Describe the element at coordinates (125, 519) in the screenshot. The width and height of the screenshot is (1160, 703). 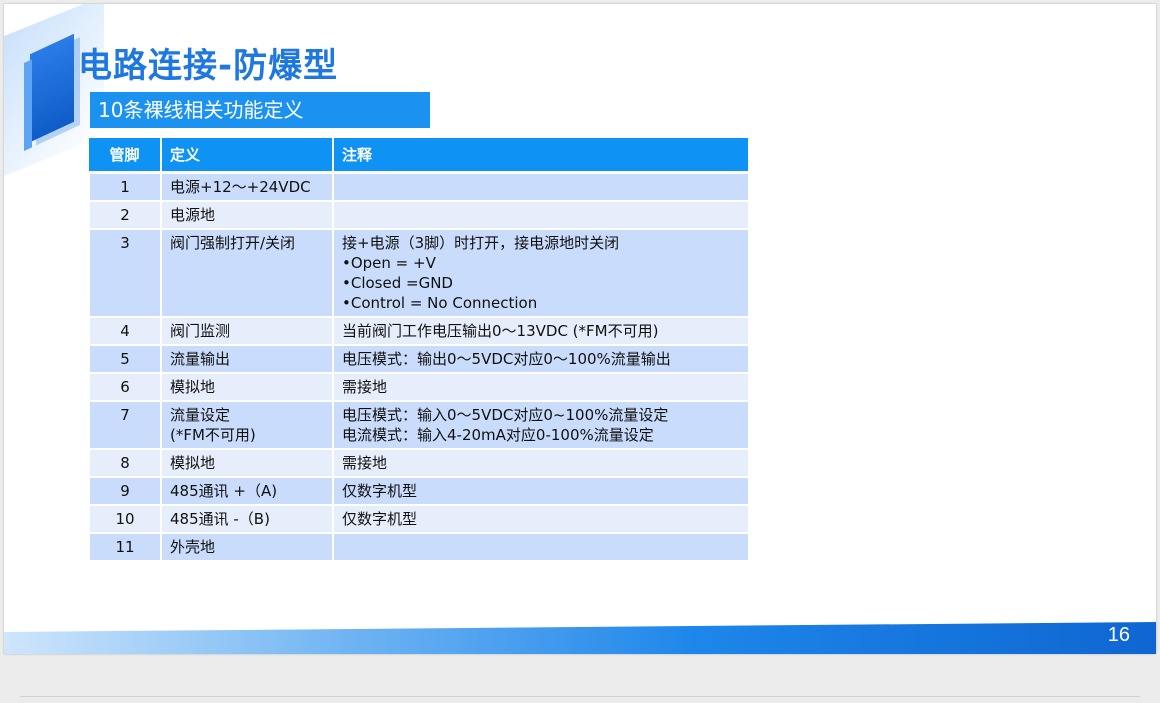
I see `pin-number-cell: 10` at that location.